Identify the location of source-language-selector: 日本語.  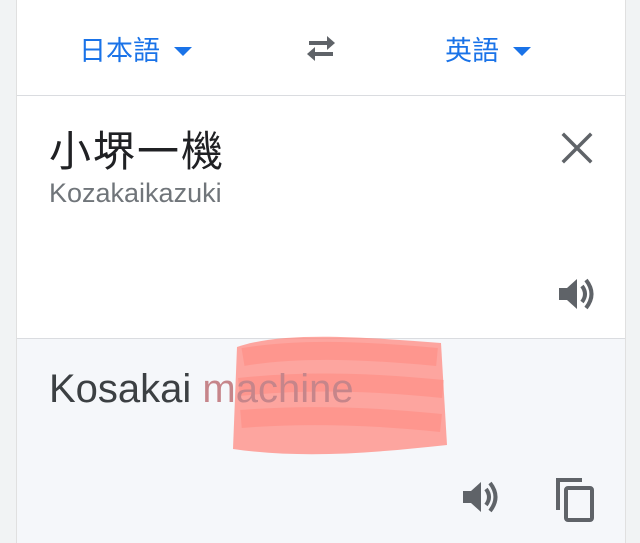
(135, 48).